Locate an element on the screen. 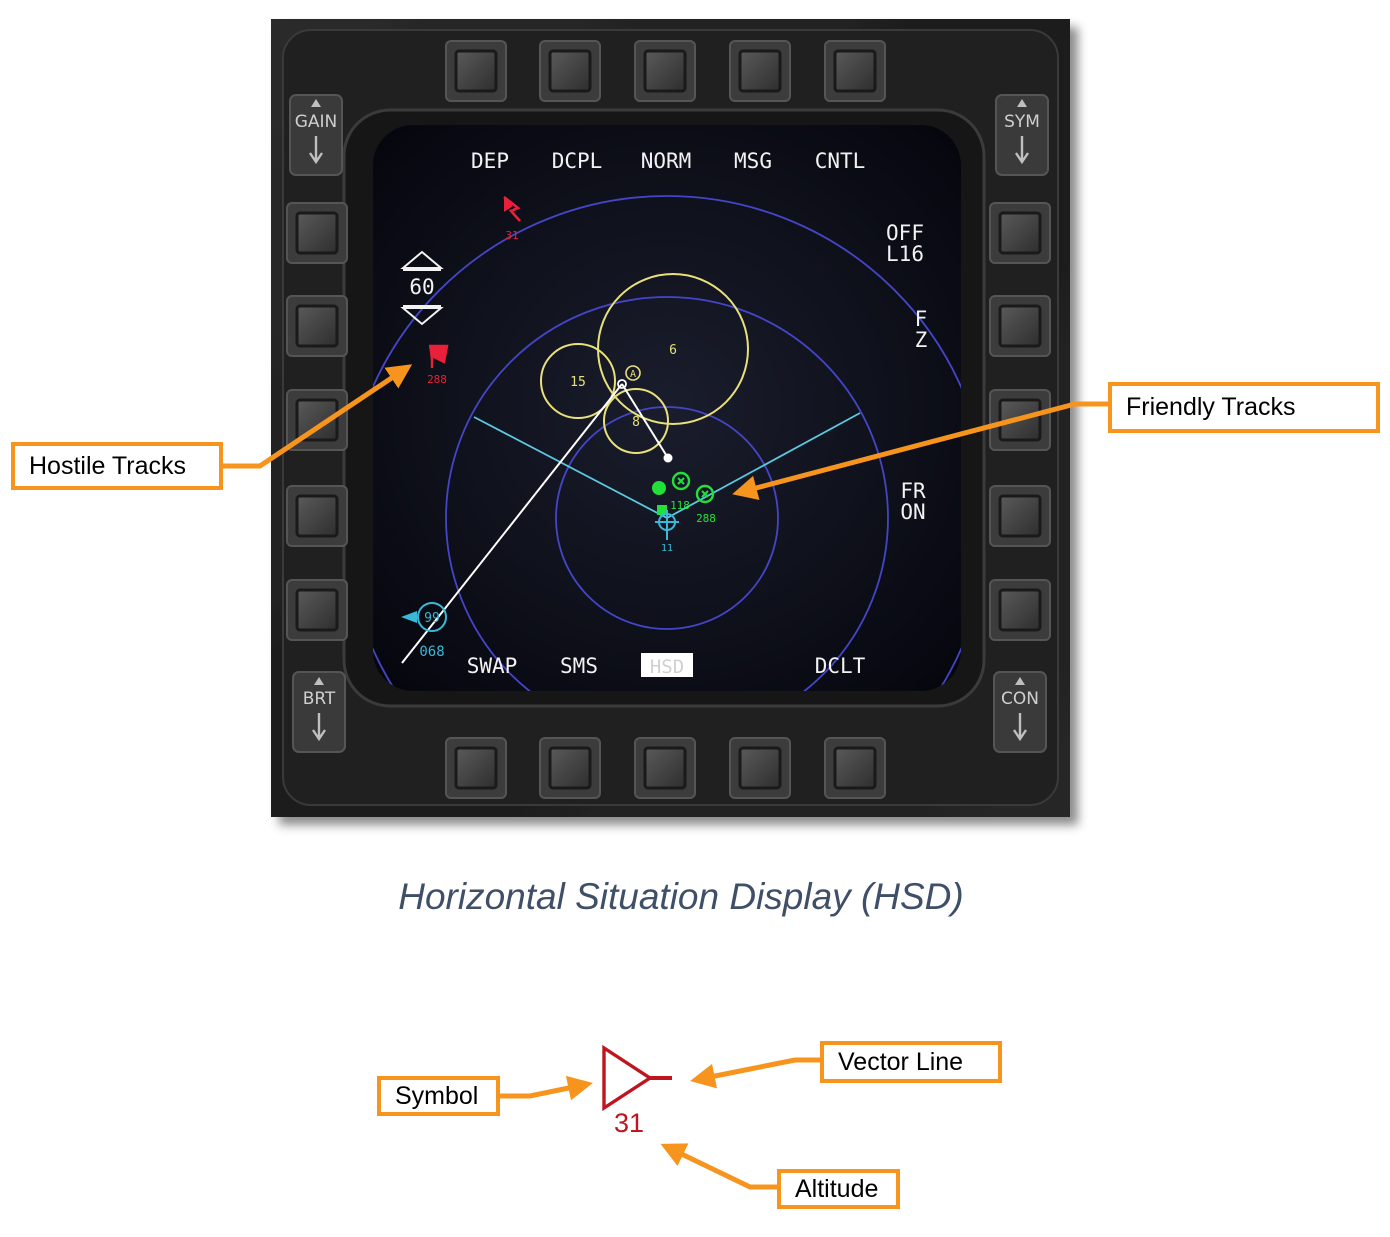  friendly-track-solid is located at coordinates (659, 488).